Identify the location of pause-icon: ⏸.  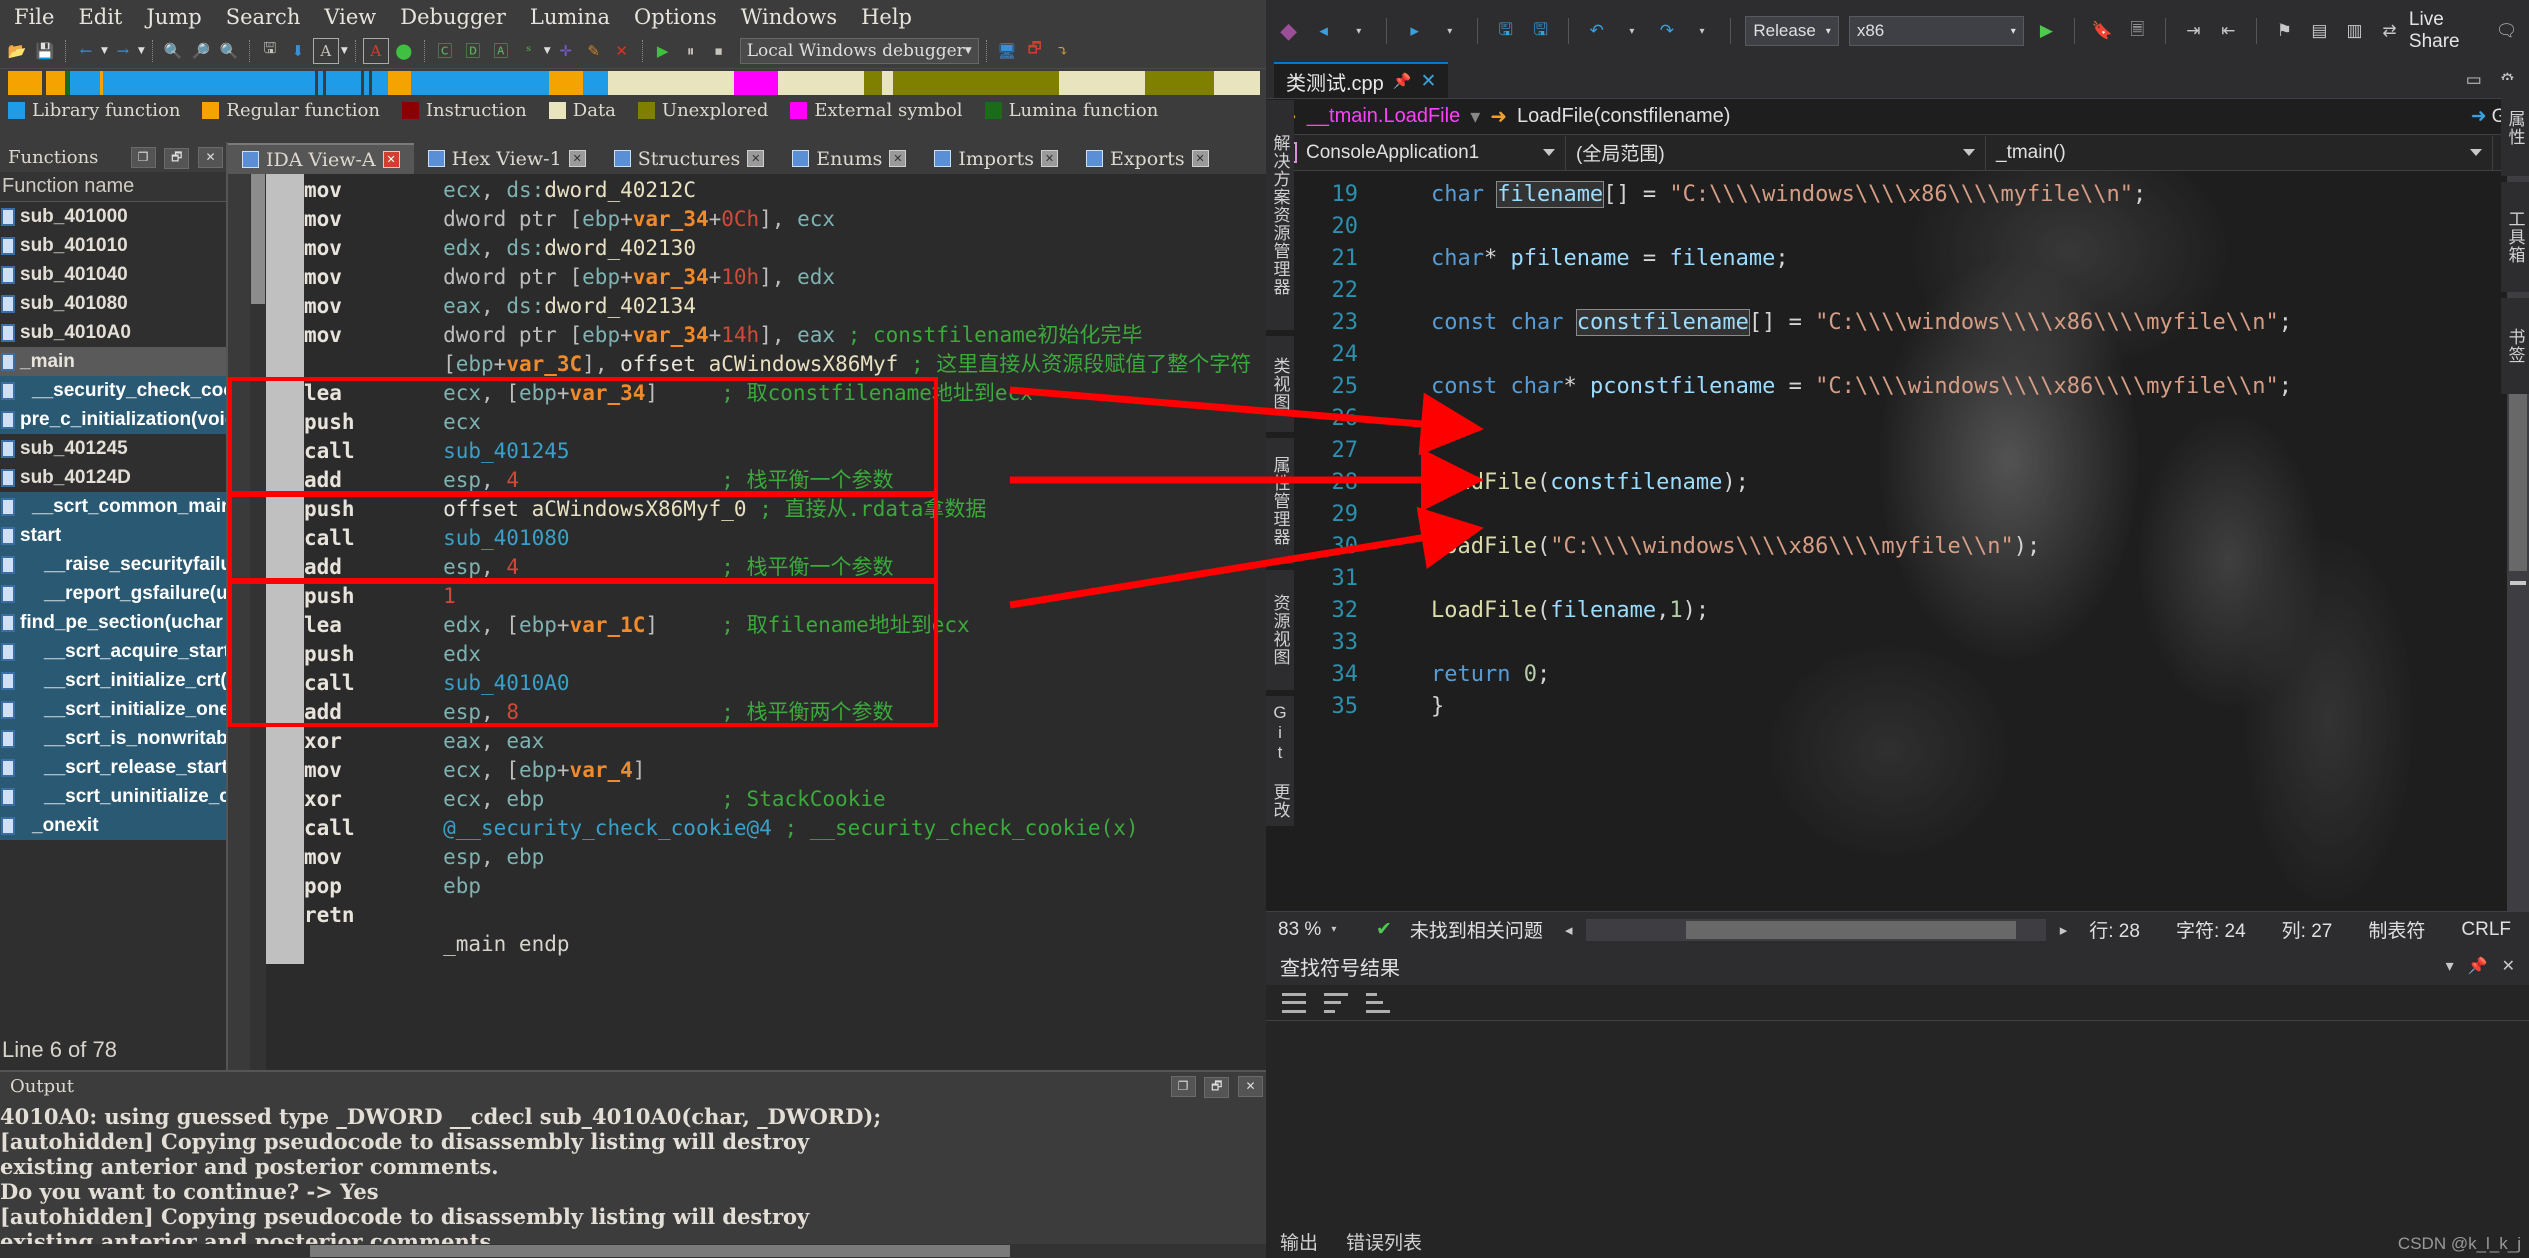
(691, 51).